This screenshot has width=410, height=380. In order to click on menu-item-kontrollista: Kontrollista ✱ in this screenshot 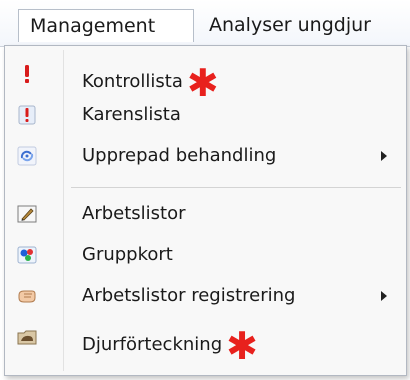, I will do `click(205, 78)`.